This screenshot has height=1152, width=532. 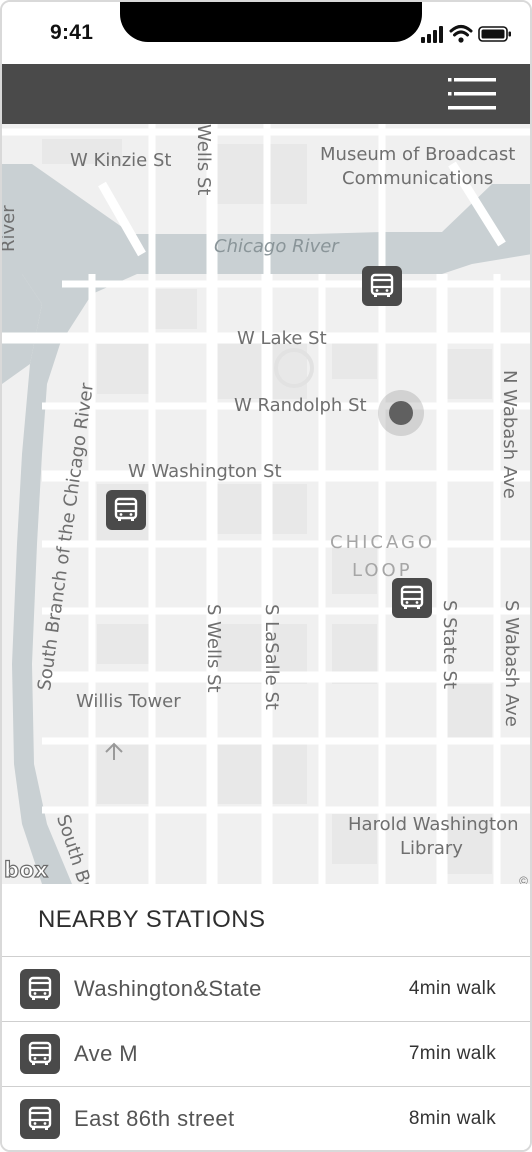 What do you see at coordinates (383, 542) in the screenshot?
I see `map-label-loop-line1: CHICAGO` at bounding box center [383, 542].